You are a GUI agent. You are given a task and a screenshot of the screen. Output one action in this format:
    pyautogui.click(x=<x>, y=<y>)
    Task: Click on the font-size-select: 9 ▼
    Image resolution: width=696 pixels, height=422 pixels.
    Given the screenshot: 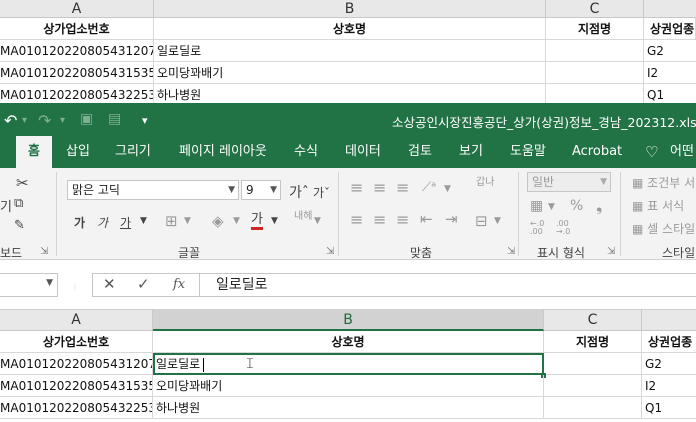 What is the action you would take?
    pyautogui.click(x=261, y=190)
    